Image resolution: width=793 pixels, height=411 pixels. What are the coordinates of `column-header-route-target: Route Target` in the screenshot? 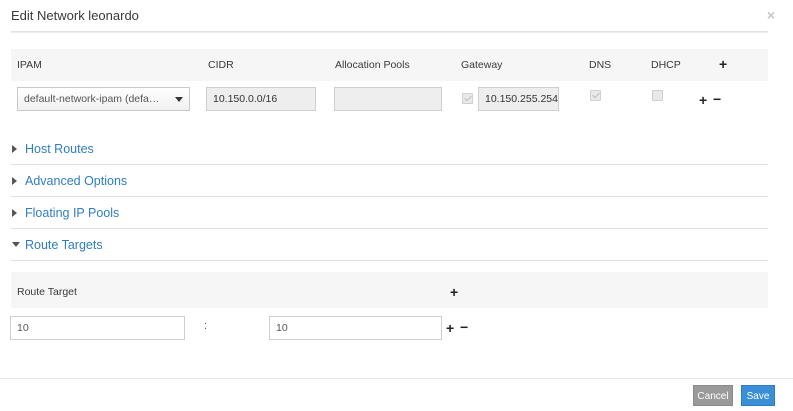 It's located at (47, 292).